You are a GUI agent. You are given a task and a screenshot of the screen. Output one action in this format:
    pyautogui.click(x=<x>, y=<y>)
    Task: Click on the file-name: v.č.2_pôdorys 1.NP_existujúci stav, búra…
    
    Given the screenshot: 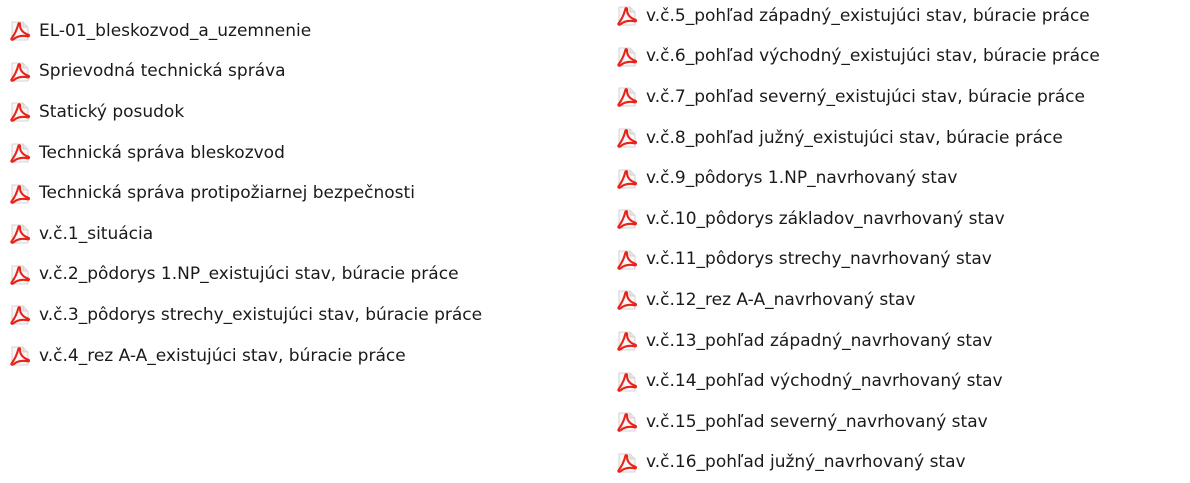 What is the action you would take?
    pyautogui.click(x=249, y=274)
    